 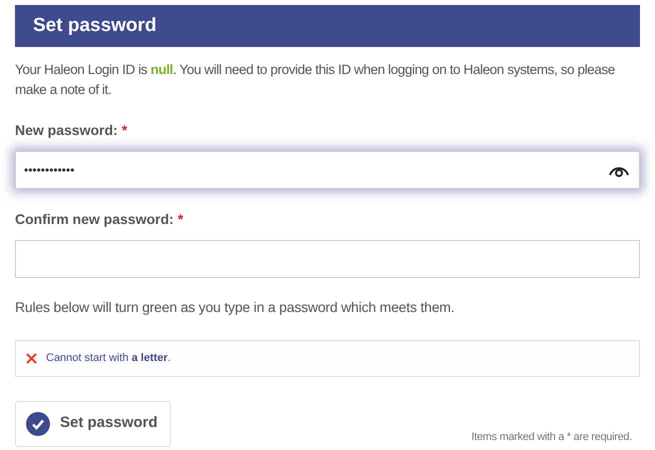 What do you see at coordinates (315, 80) in the screenshot?
I see `intro-text: Your Haleon Login ID is null. You will need to provide this ID when logging on to Haleon systems, so please make a note of it.` at bounding box center [315, 80].